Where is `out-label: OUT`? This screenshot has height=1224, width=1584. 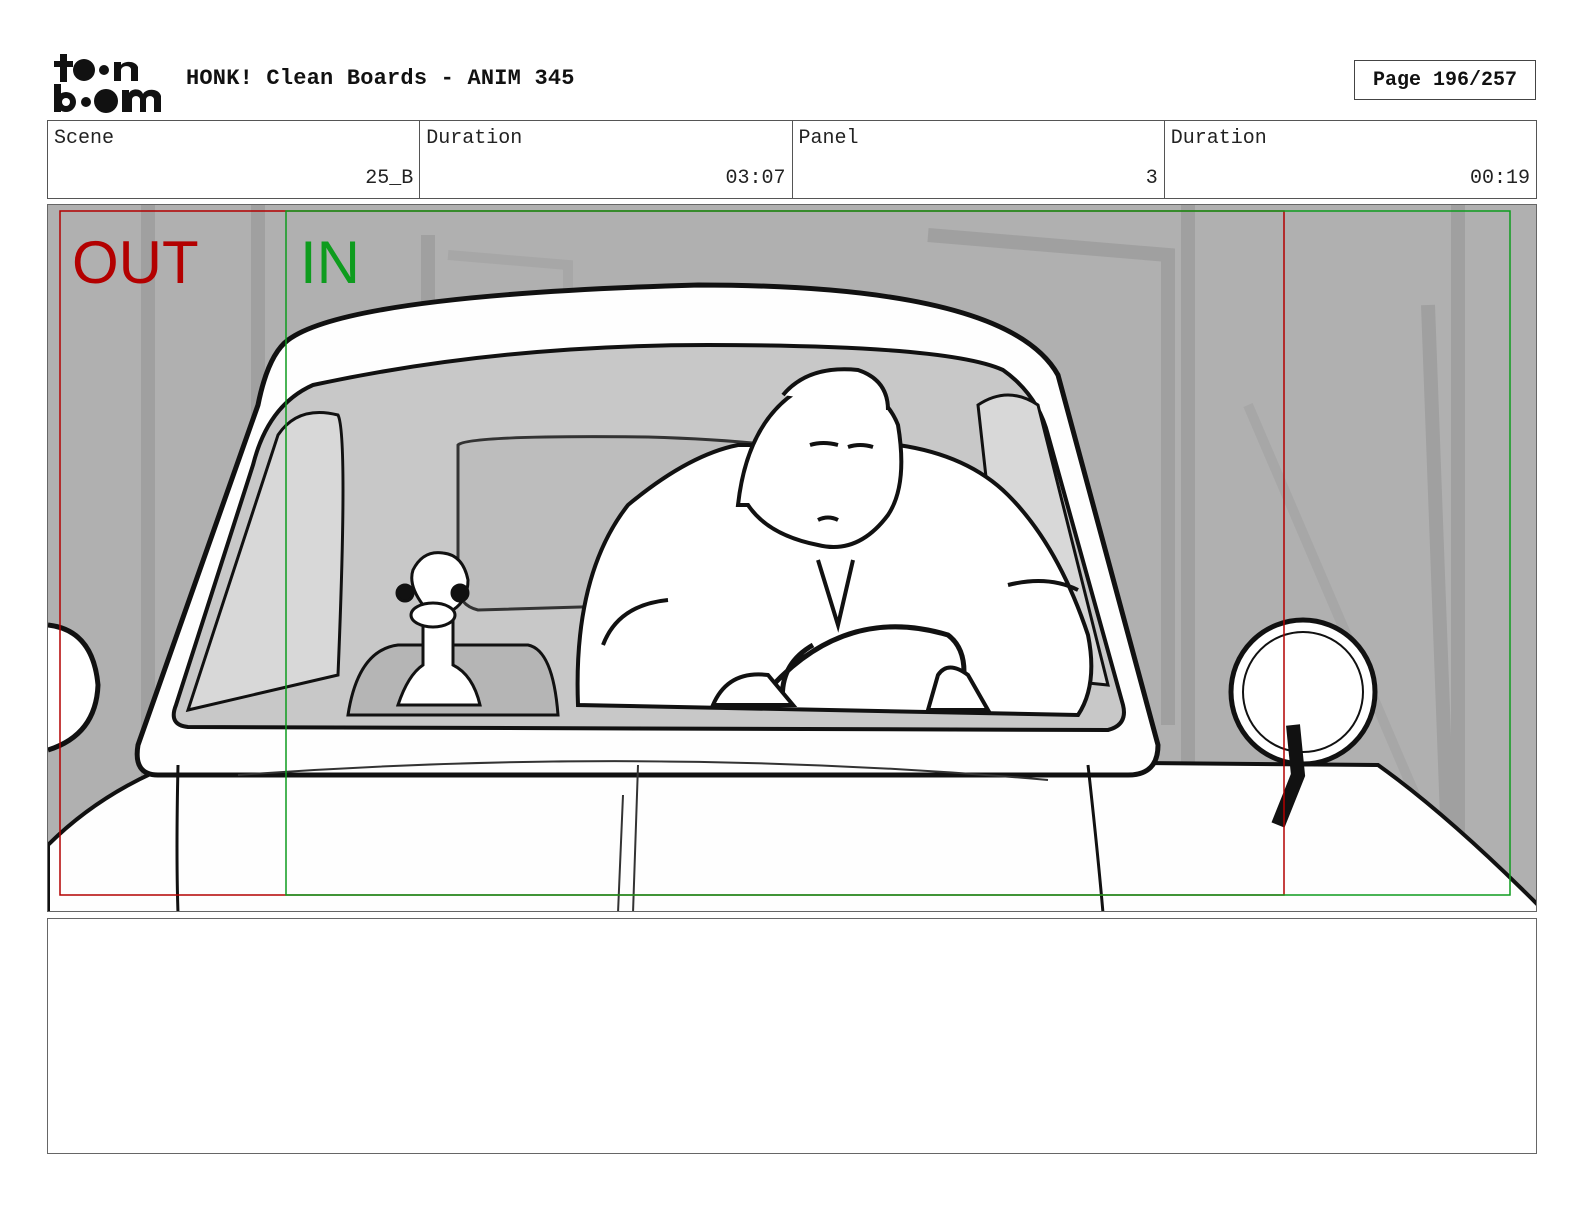
out-label: OUT is located at coordinates (135, 262).